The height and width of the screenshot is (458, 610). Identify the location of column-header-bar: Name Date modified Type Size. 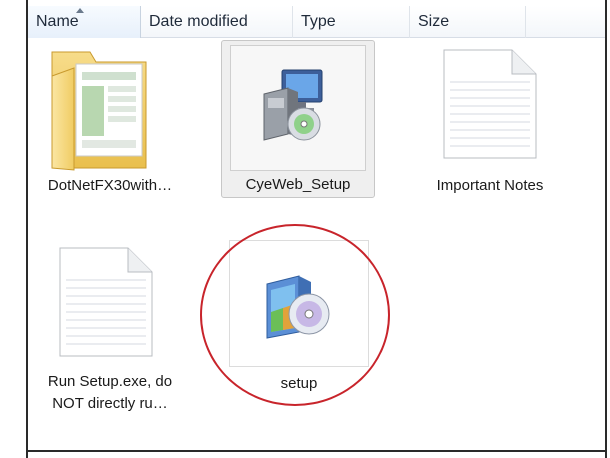
(316, 22).